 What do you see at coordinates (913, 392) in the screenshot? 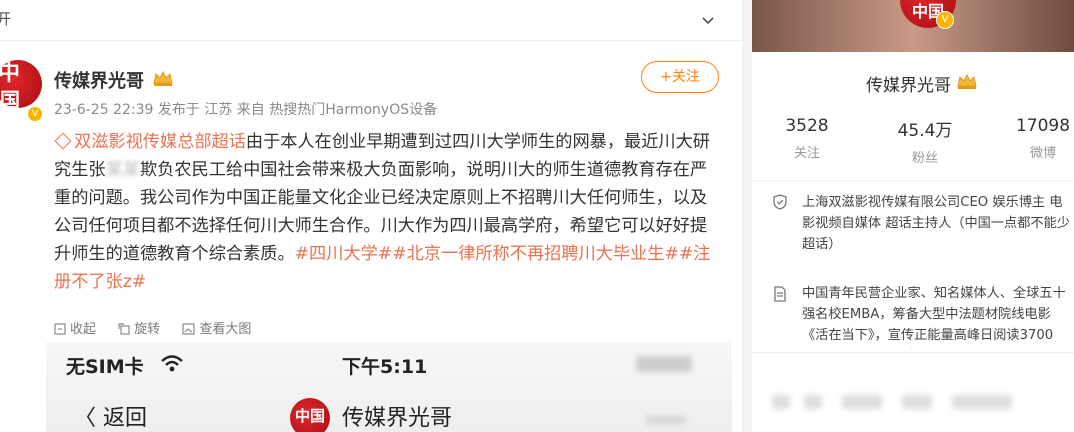
I see `blurred-footer` at bounding box center [913, 392].